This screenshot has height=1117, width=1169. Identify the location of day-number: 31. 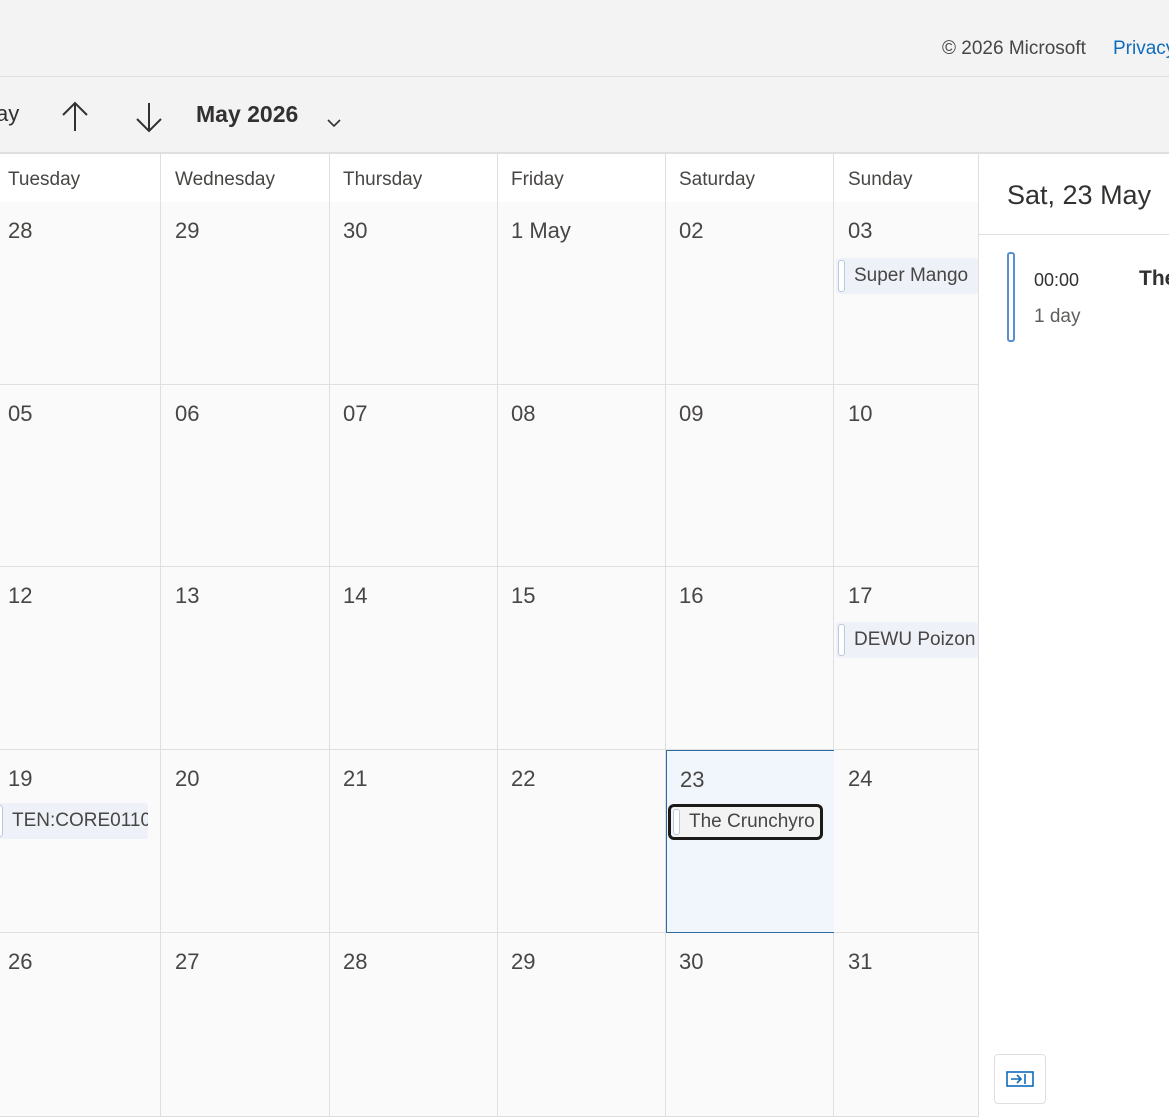
(860, 961).